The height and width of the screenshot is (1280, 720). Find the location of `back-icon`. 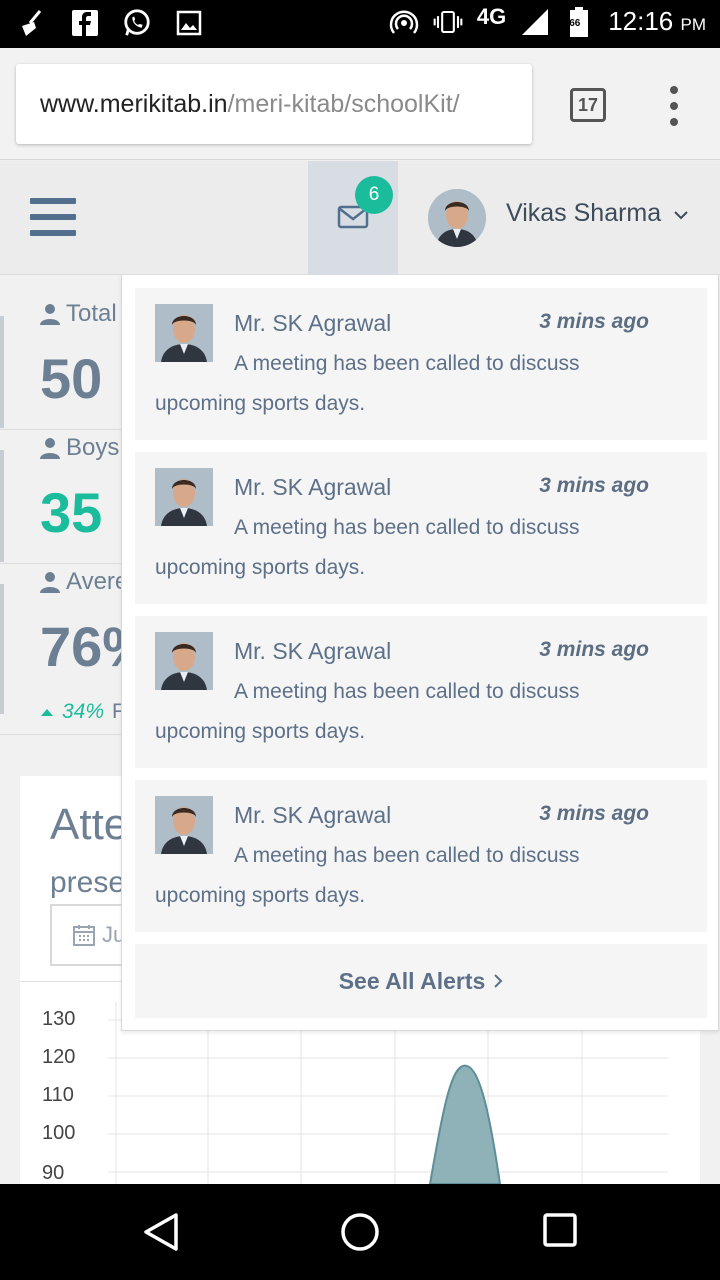

back-icon is located at coordinates (161, 1232).